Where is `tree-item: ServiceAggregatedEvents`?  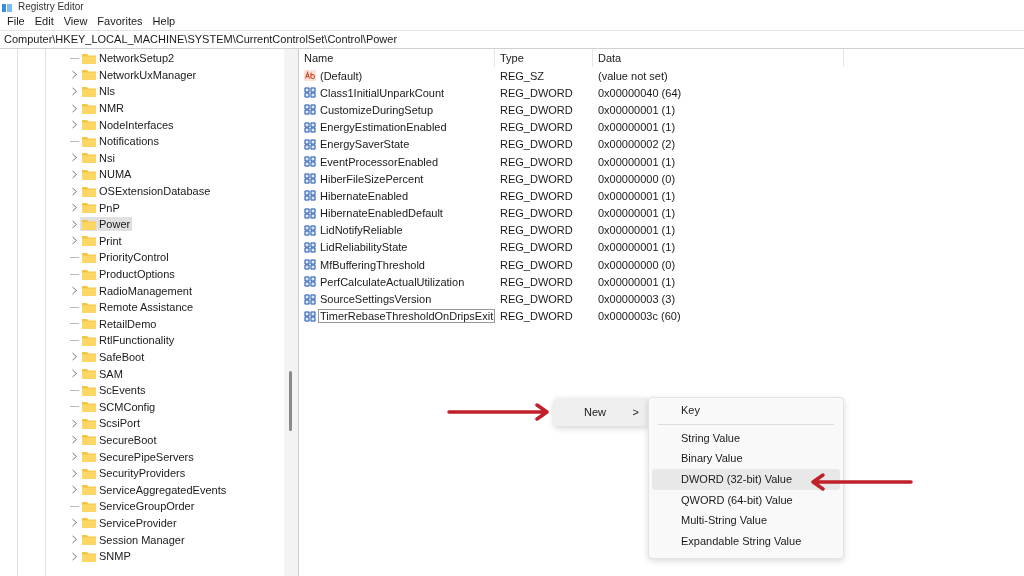
tree-item: ServiceAggregatedEvents is located at coordinates (154, 489).